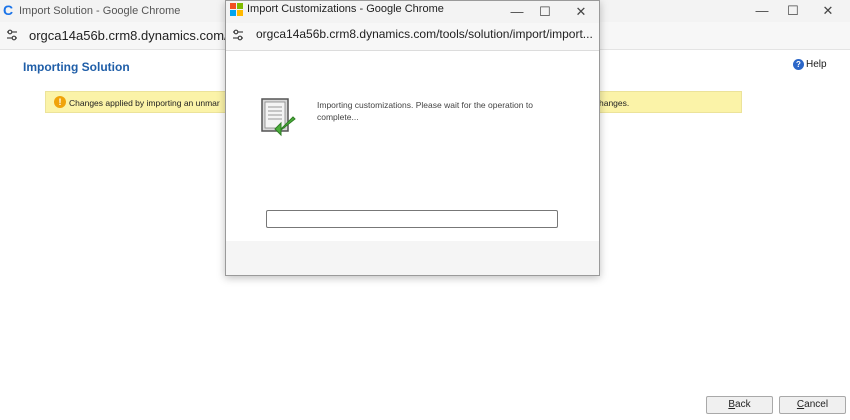 The image size is (850, 420). I want to click on chrome-icon: C, so click(8, 10).